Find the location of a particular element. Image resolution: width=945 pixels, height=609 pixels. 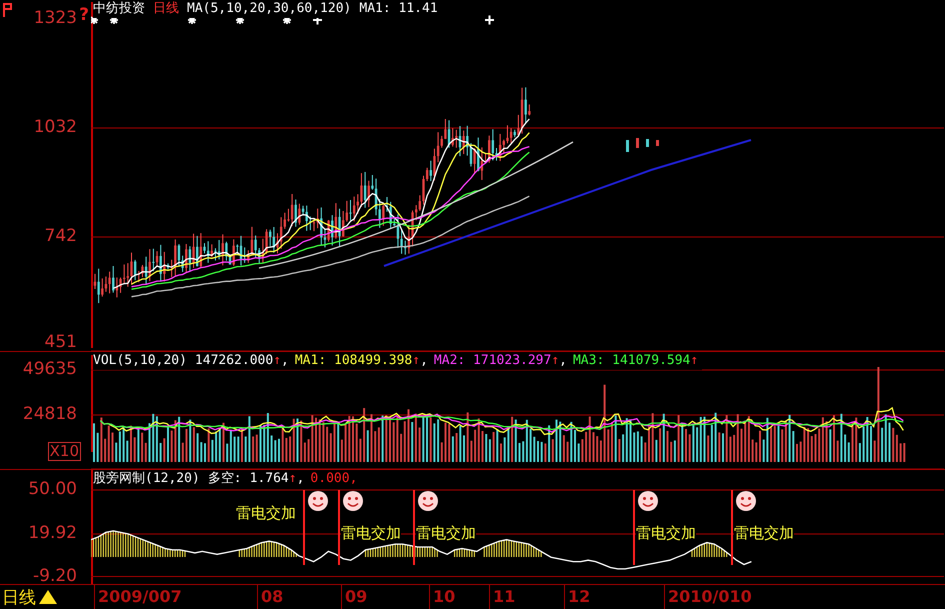

date-label: 2010/010 is located at coordinates (710, 597).